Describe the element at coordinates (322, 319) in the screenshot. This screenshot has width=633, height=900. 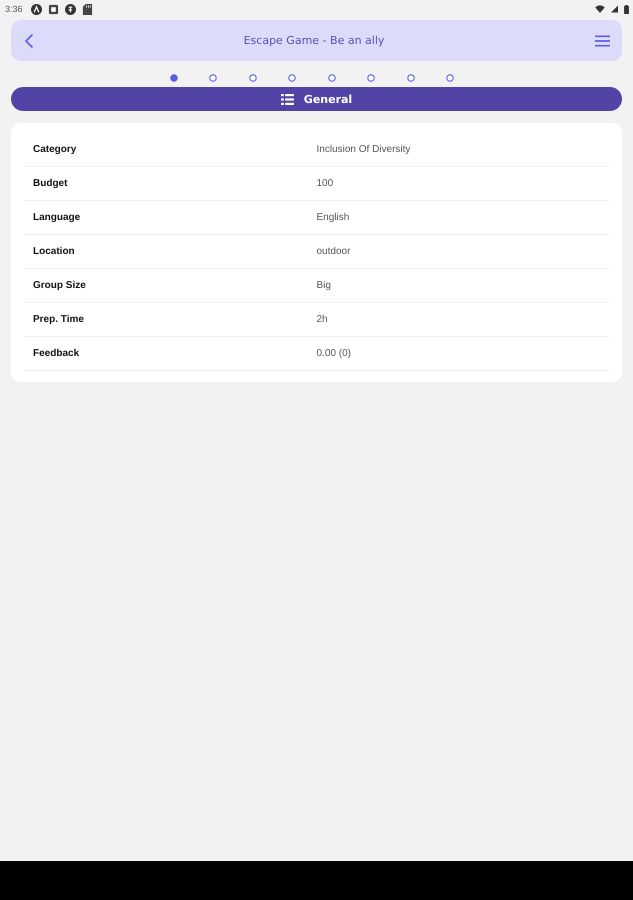
I see `detail-value: 2h` at that location.